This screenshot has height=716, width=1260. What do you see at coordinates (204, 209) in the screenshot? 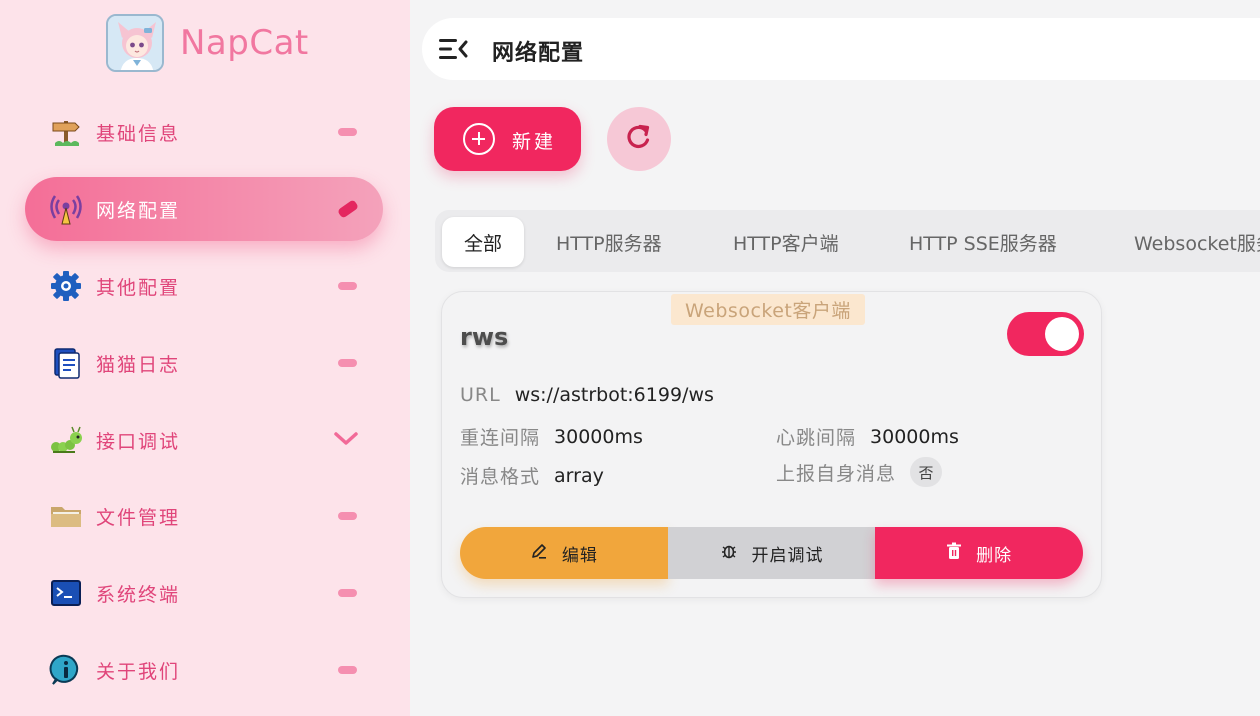
I see `sidebar-item-network-config: 网络配置` at bounding box center [204, 209].